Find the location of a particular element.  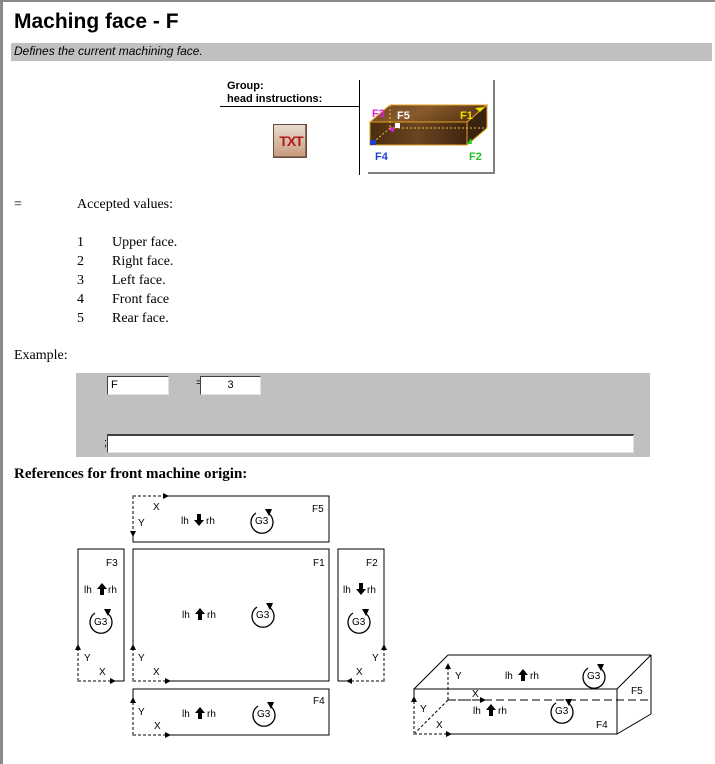

face-f4-panel: Y X lh rh G3 F4 is located at coordinates (230, 713).